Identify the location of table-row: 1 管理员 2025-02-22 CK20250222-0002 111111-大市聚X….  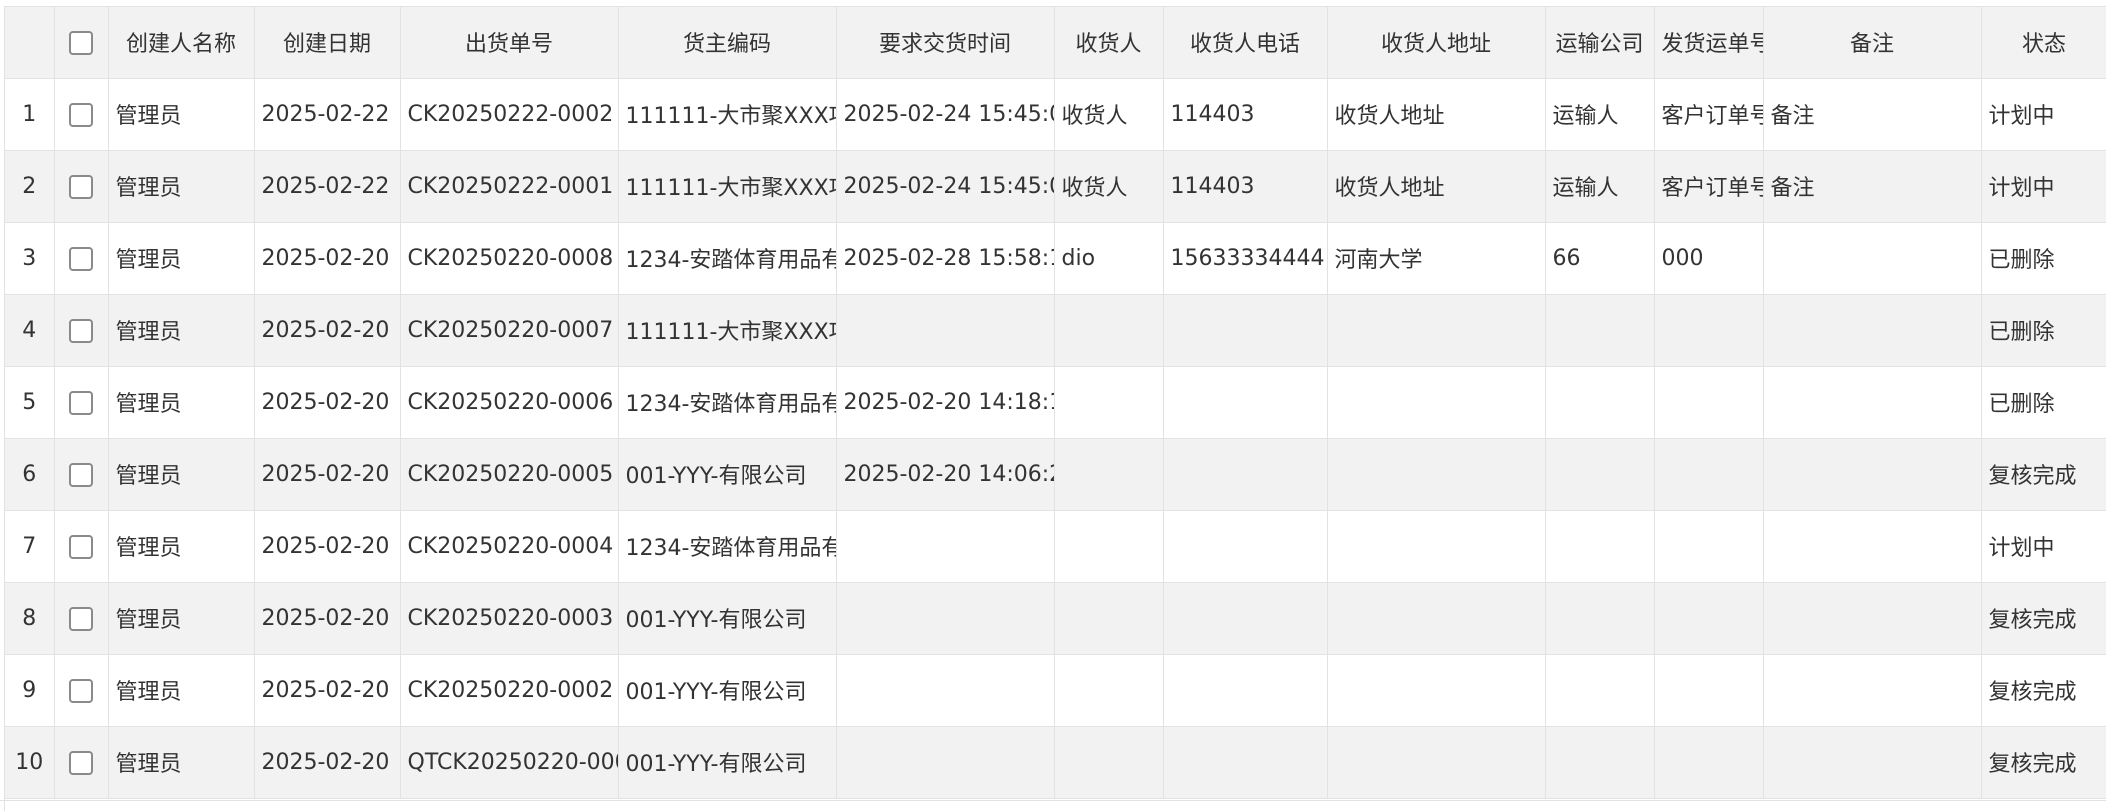
(1055, 114).